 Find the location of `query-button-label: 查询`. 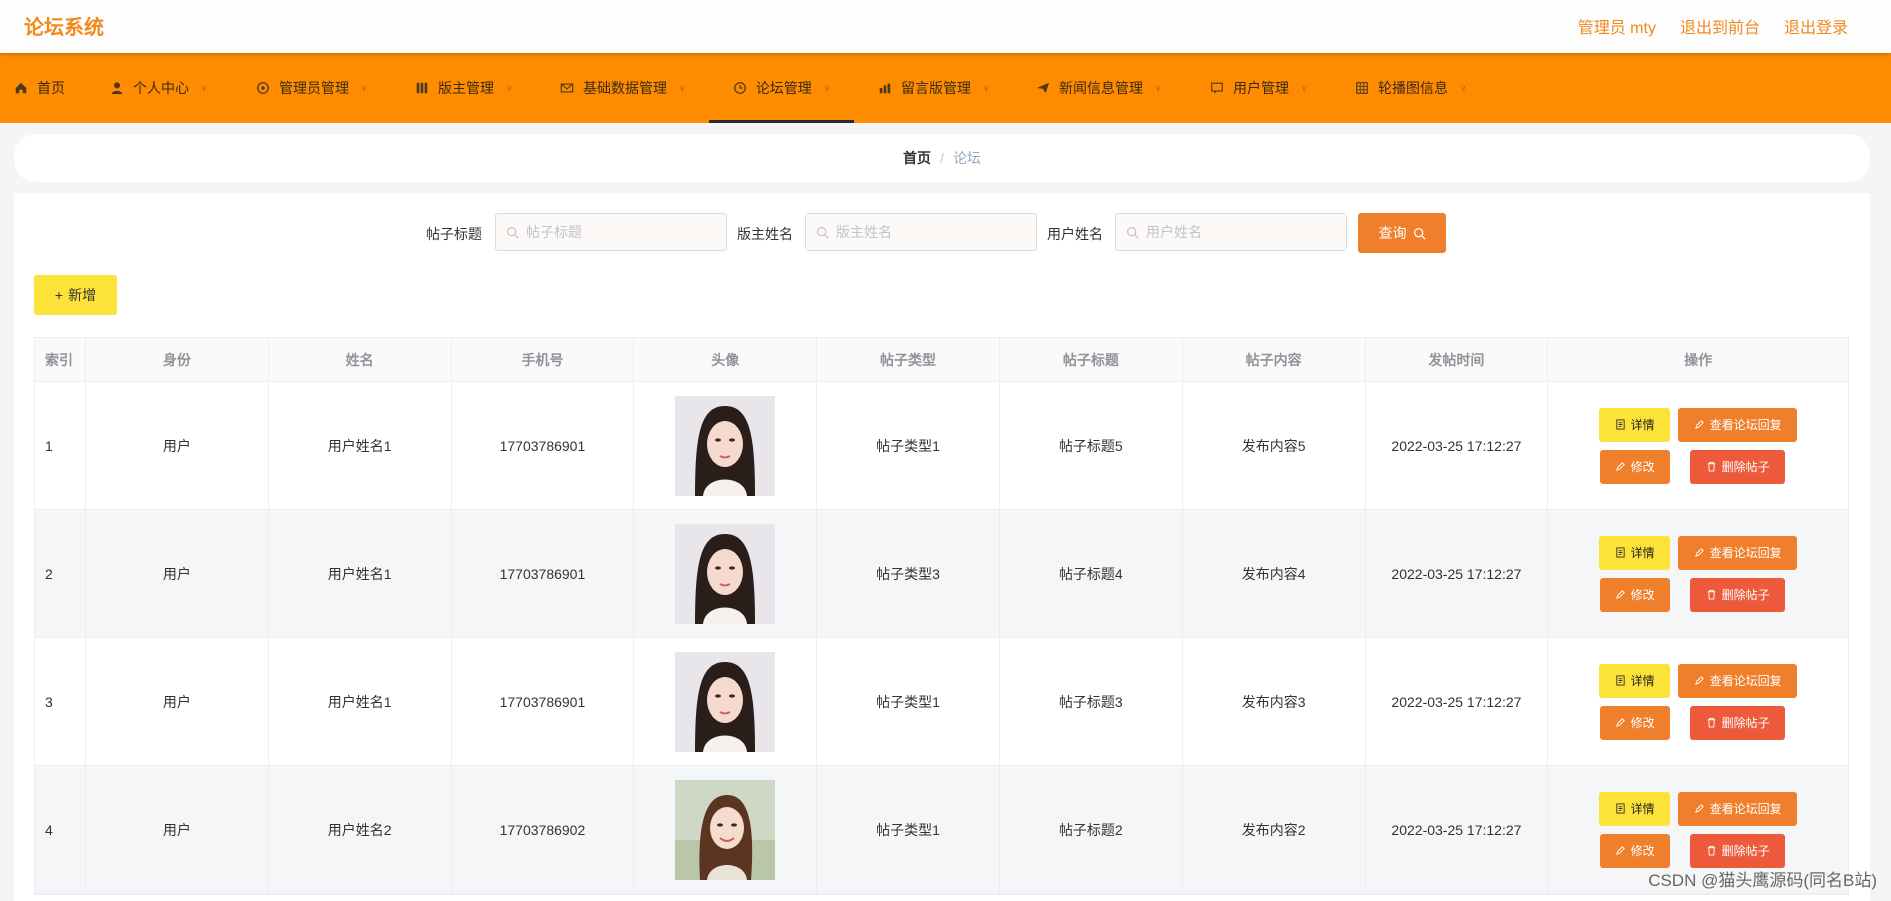

query-button-label: 查询 is located at coordinates (1392, 233).